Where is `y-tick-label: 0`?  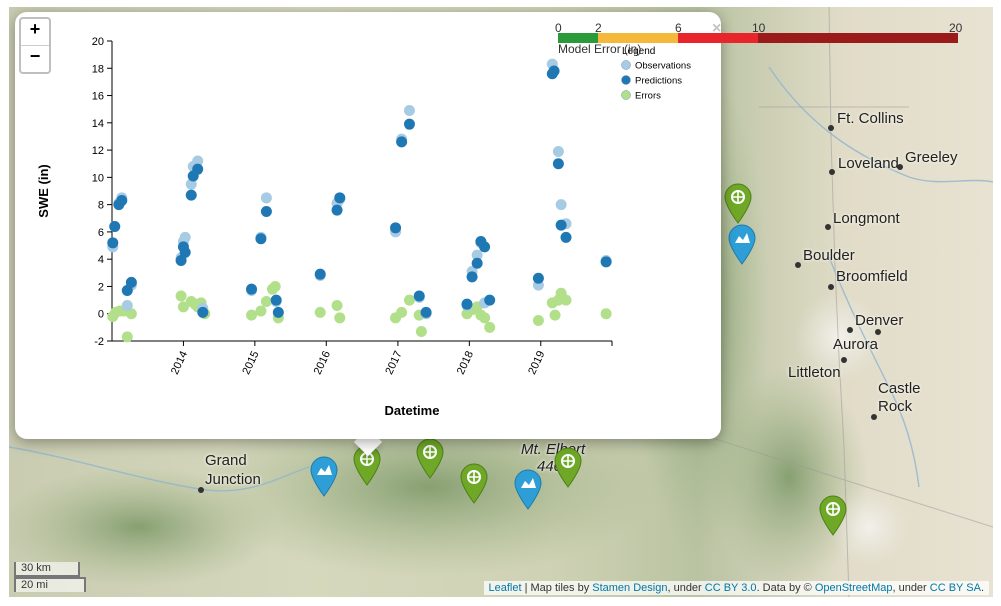
y-tick-label: 0 is located at coordinates (101, 315).